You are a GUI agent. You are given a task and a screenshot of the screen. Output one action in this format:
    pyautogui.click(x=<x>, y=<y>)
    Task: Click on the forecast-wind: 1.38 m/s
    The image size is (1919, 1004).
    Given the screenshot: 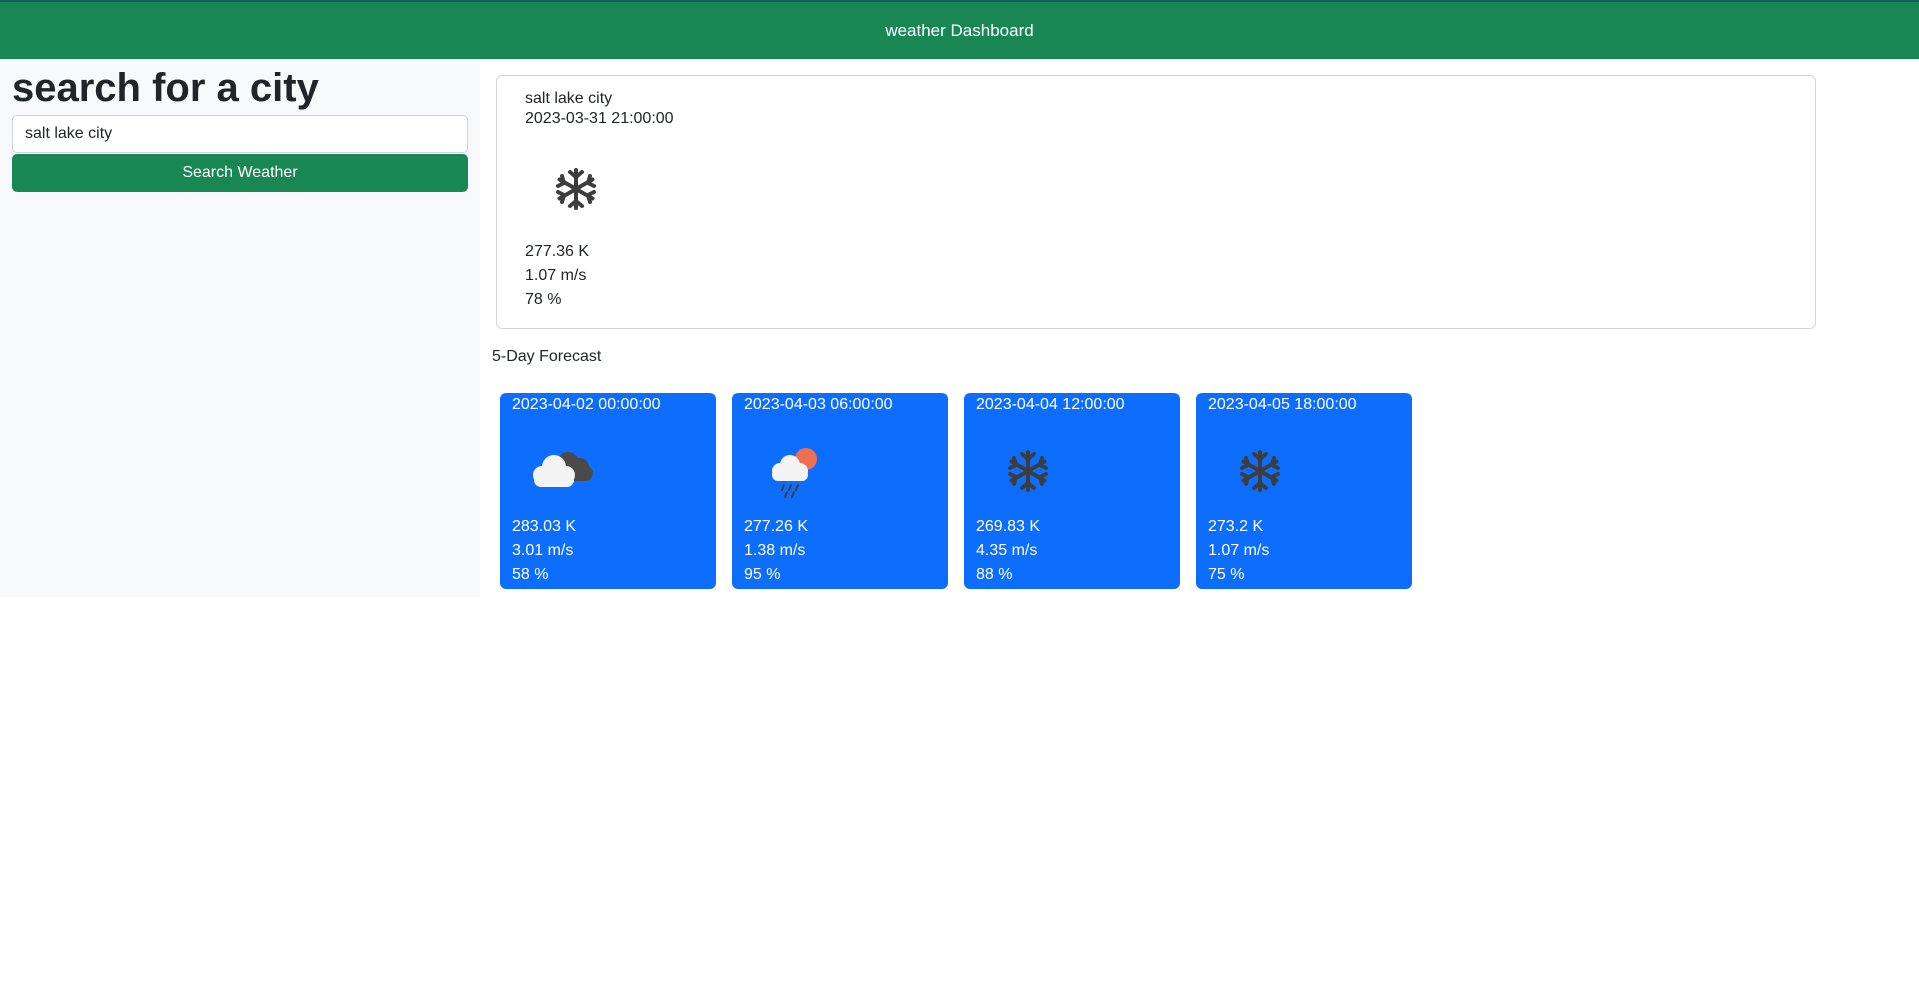 What is the action you would take?
    pyautogui.click(x=775, y=550)
    